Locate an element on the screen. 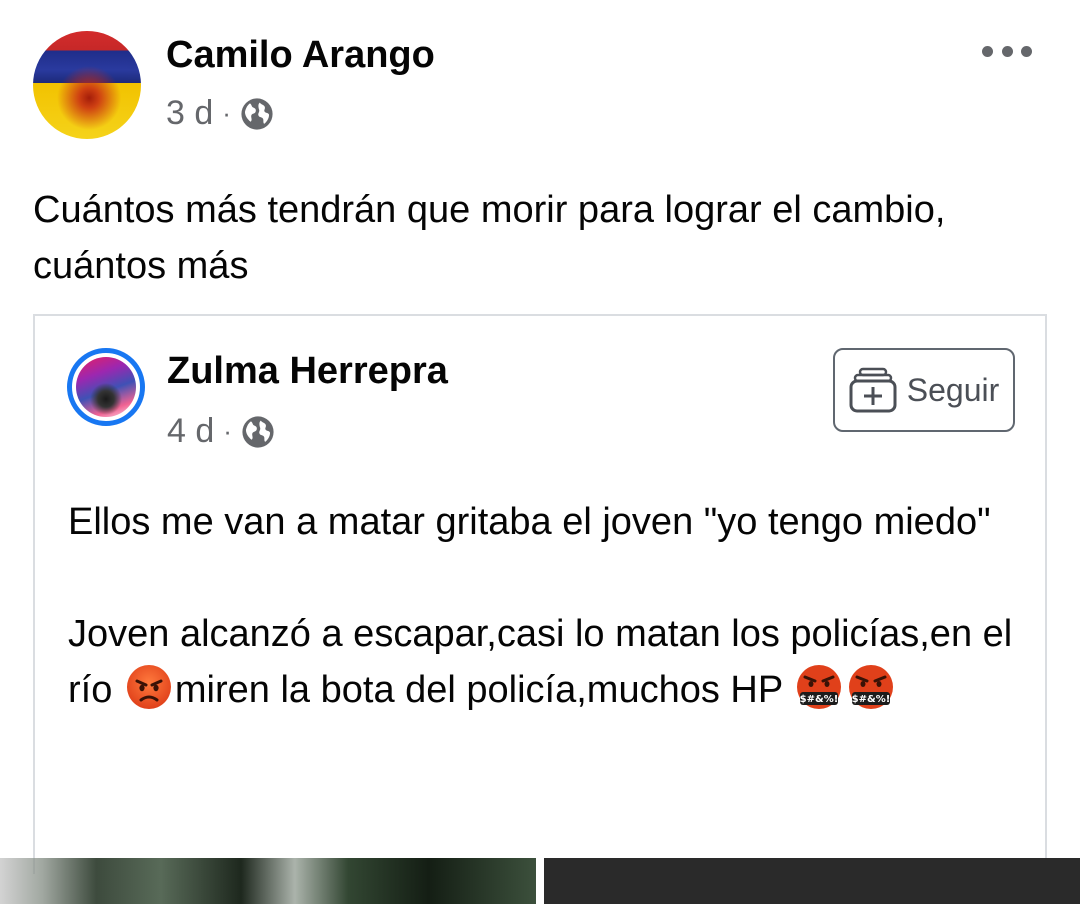  follow-button: Seguir is located at coordinates (924, 390).